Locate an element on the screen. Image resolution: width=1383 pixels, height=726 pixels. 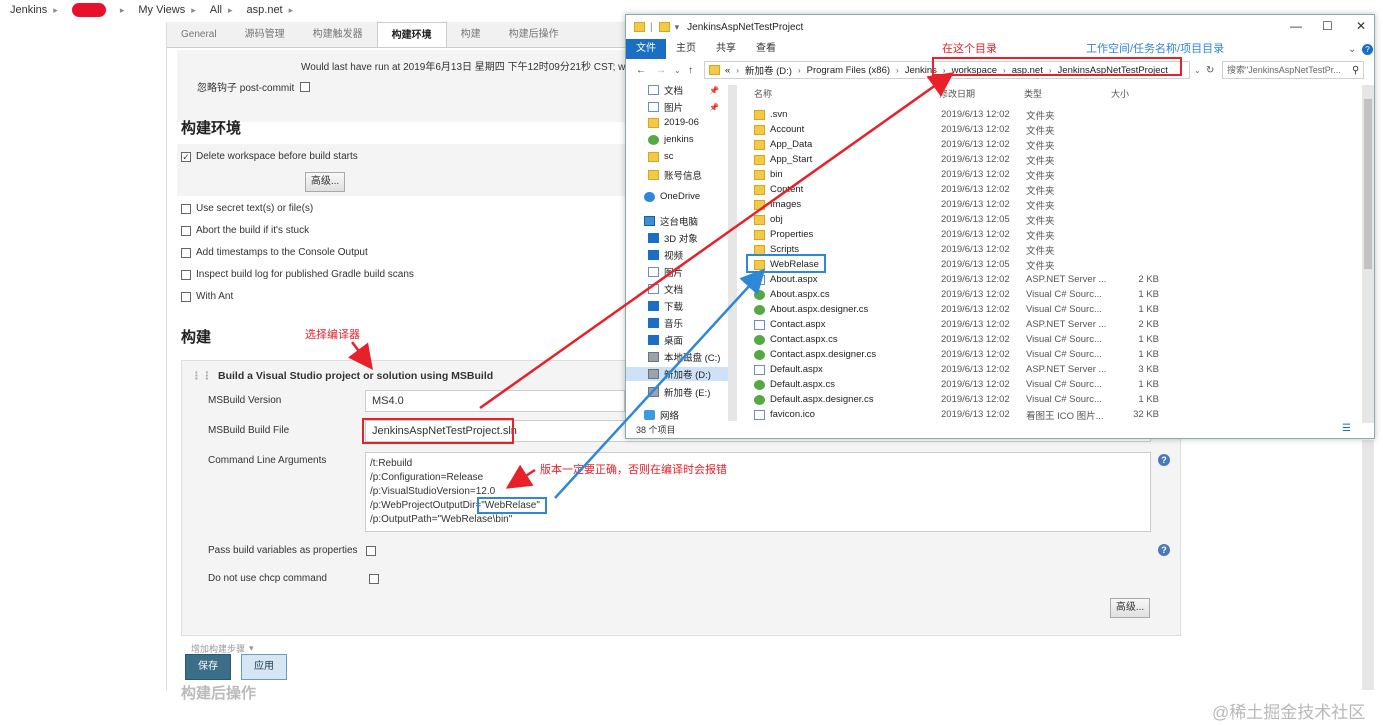
nav-item: 这台电脑 is located at coordinates (671, 221).